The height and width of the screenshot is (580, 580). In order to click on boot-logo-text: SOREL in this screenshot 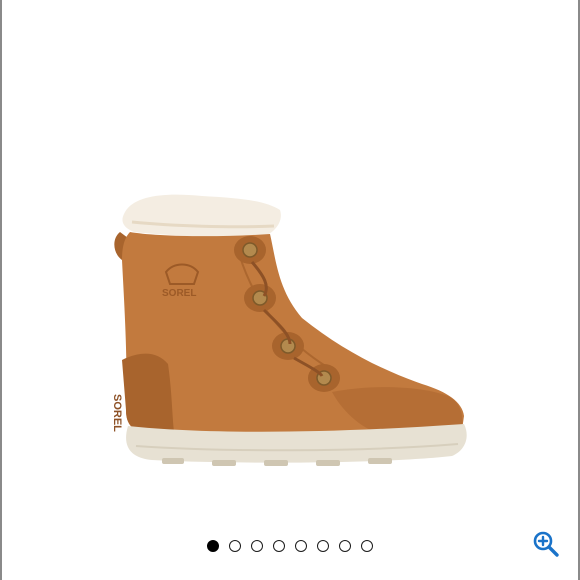, I will do `click(179, 293)`.